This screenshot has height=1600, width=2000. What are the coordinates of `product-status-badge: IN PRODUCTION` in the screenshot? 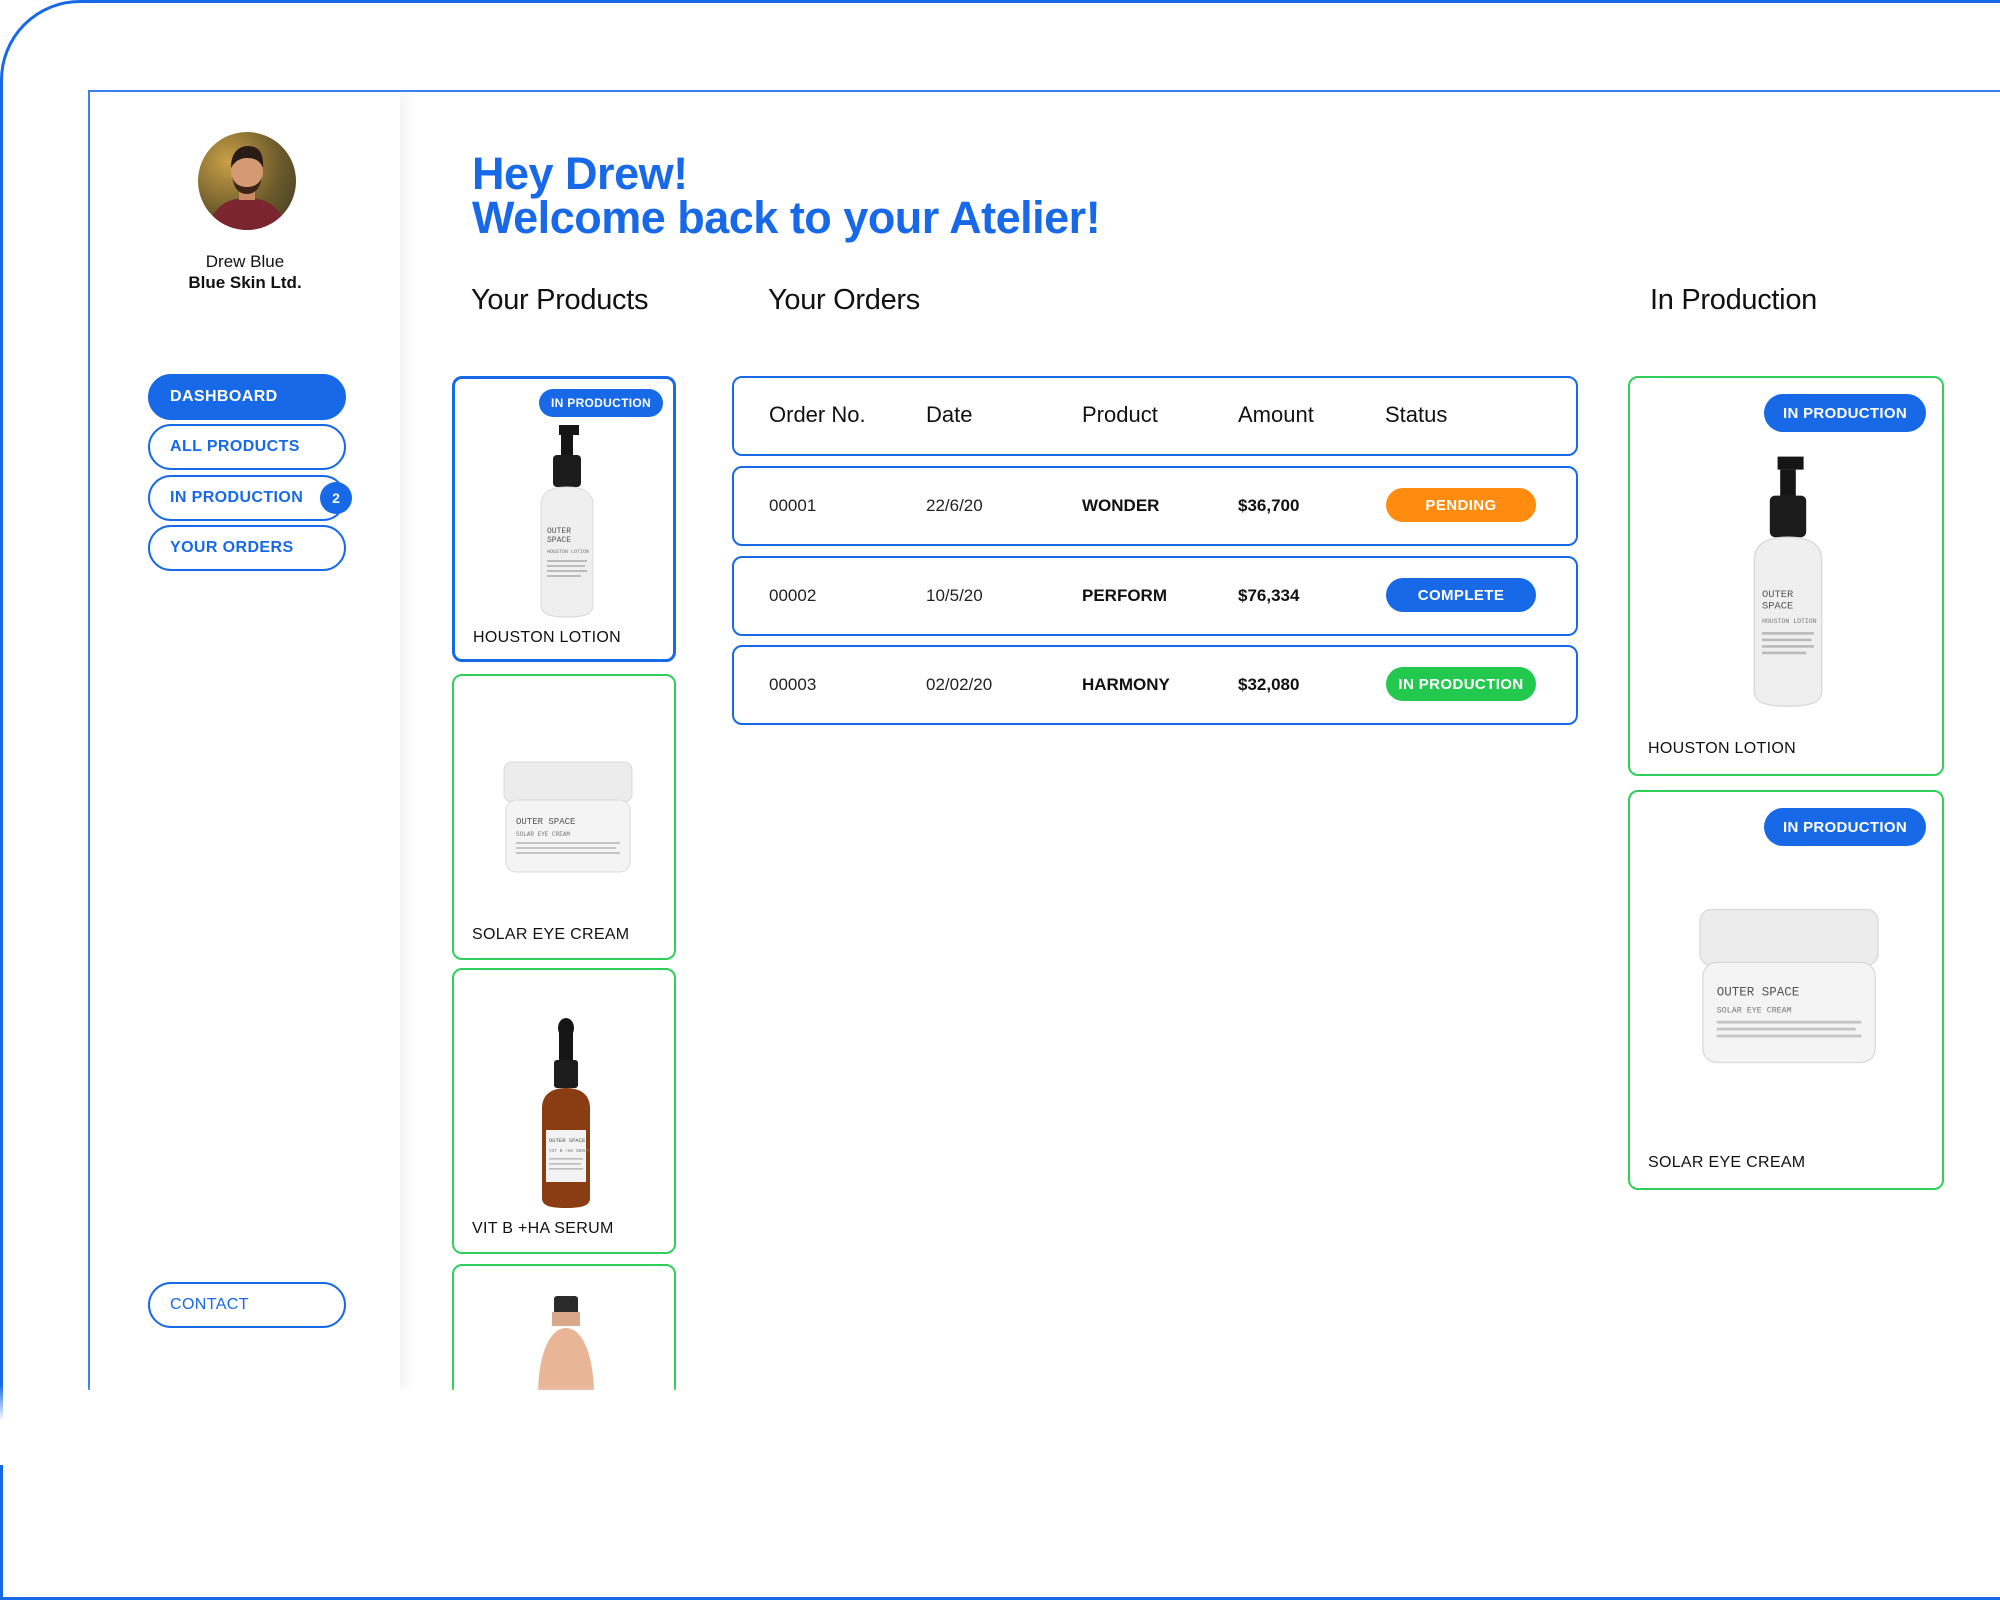 It's located at (601, 403).